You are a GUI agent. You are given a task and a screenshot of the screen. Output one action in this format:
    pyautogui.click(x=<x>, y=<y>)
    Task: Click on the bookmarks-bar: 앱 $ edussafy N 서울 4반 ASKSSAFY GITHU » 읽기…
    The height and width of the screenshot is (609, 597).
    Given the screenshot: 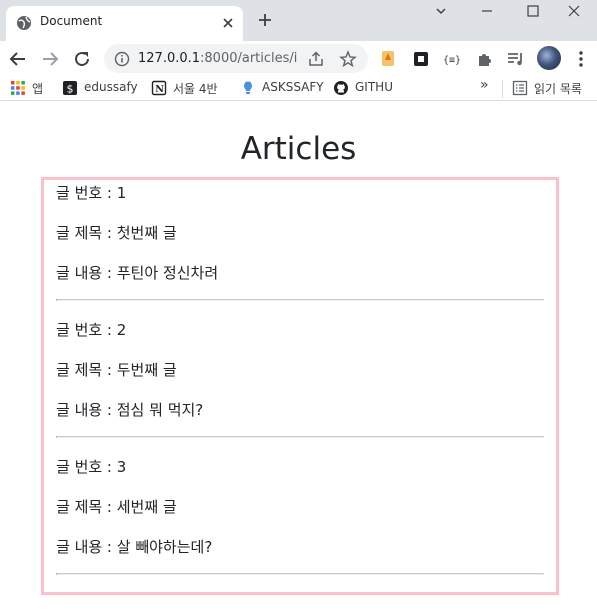 What is the action you would take?
    pyautogui.click(x=298, y=88)
    